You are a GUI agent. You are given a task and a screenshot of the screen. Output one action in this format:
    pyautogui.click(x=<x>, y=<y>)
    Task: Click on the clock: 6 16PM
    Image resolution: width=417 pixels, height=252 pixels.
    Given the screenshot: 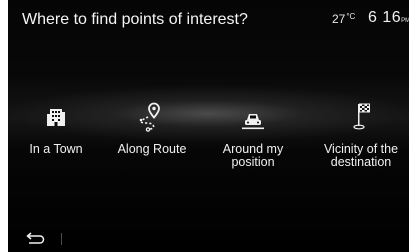 What is the action you would take?
    pyautogui.click(x=388, y=18)
    